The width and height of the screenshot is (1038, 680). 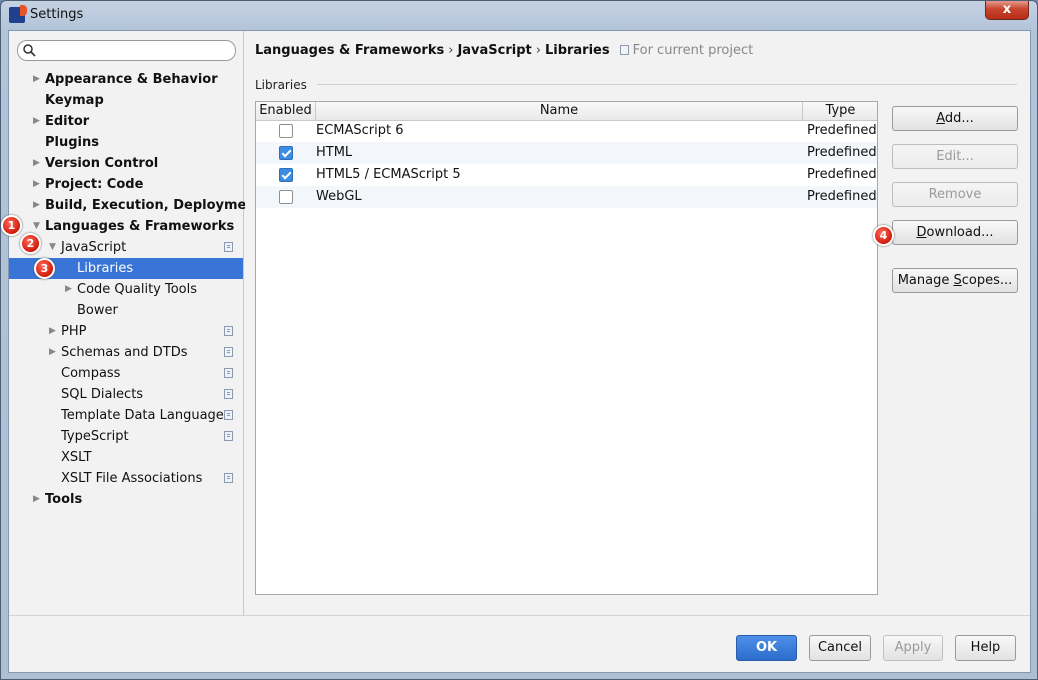 What do you see at coordinates (985, 648) in the screenshot?
I see `help-button: Help` at bounding box center [985, 648].